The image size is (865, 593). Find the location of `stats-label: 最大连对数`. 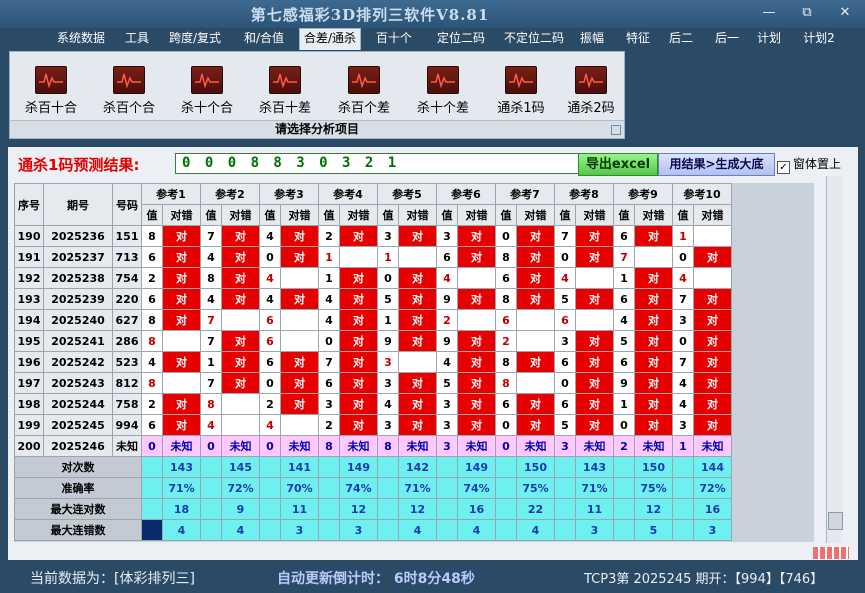

stats-label: 最大连对数 is located at coordinates (78, 509).